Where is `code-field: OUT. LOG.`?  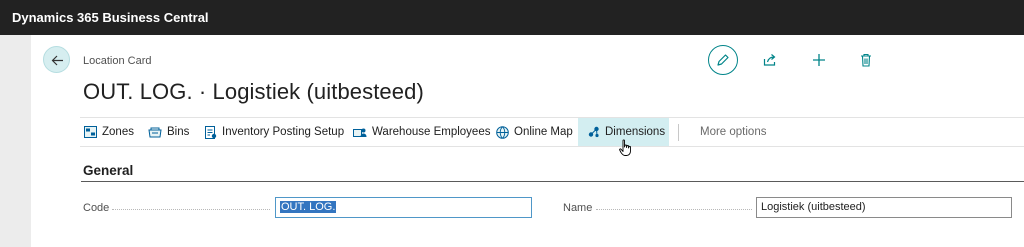 code-field: OUT. LOG. is located at coordinates (403, 207).